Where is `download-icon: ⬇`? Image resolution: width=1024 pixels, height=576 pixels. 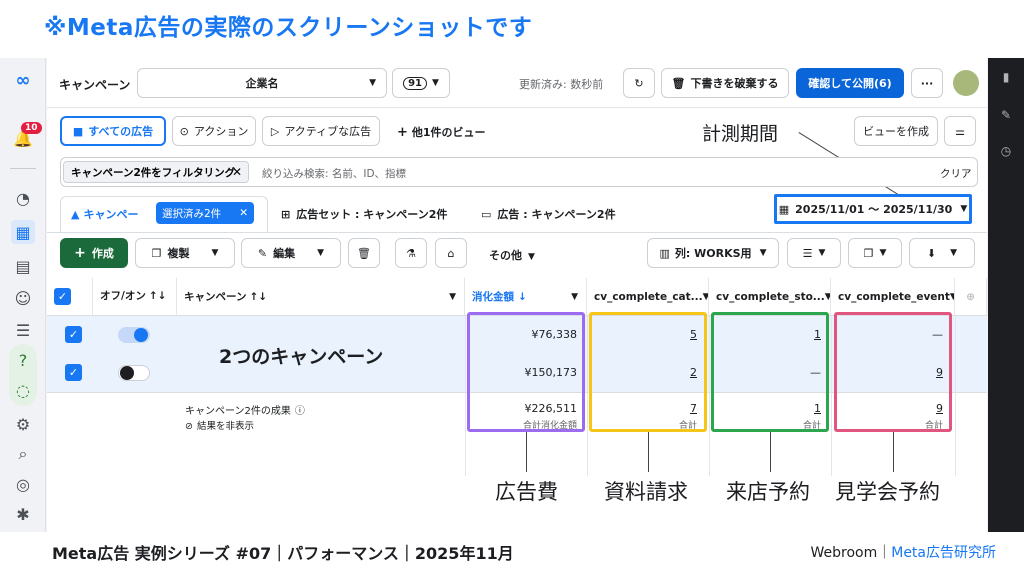
download-icon: ⬇ is located at coordinates (931, 253).